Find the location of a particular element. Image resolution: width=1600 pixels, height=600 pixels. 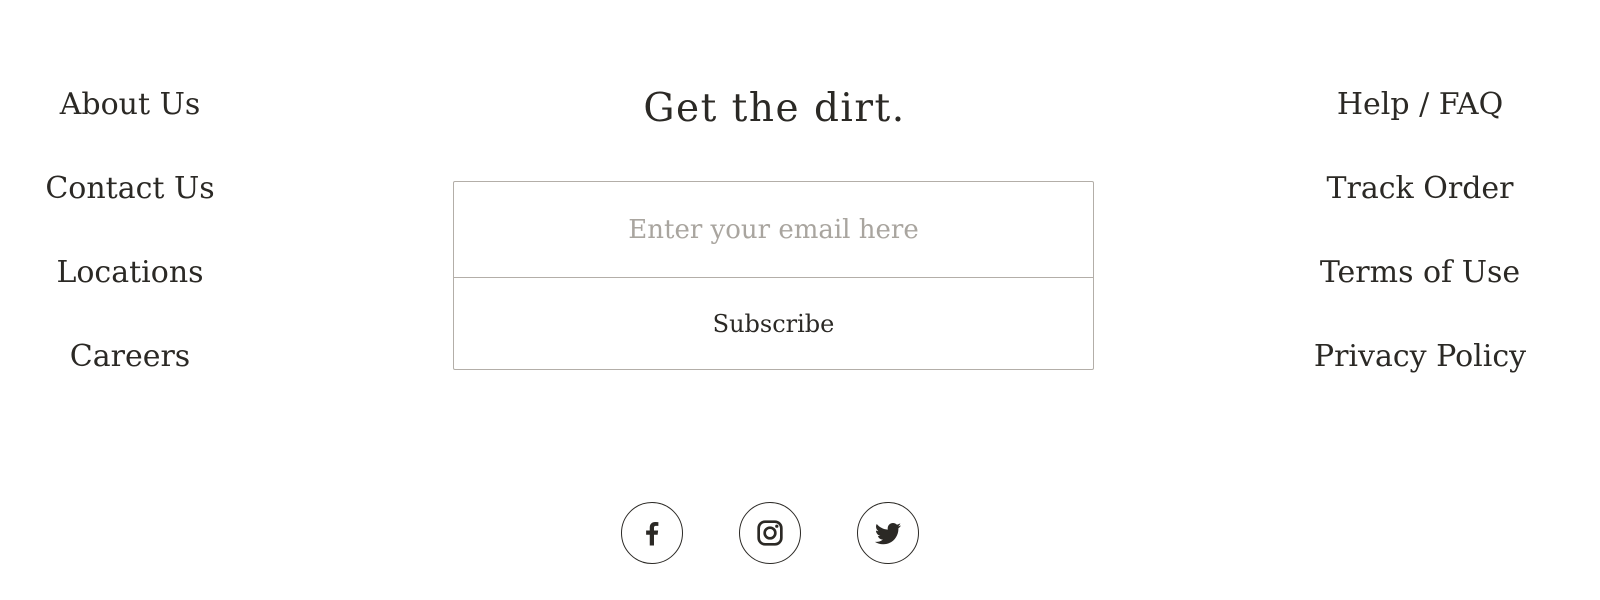

signup-form: Subscribe is located at coordinates (773, 275).